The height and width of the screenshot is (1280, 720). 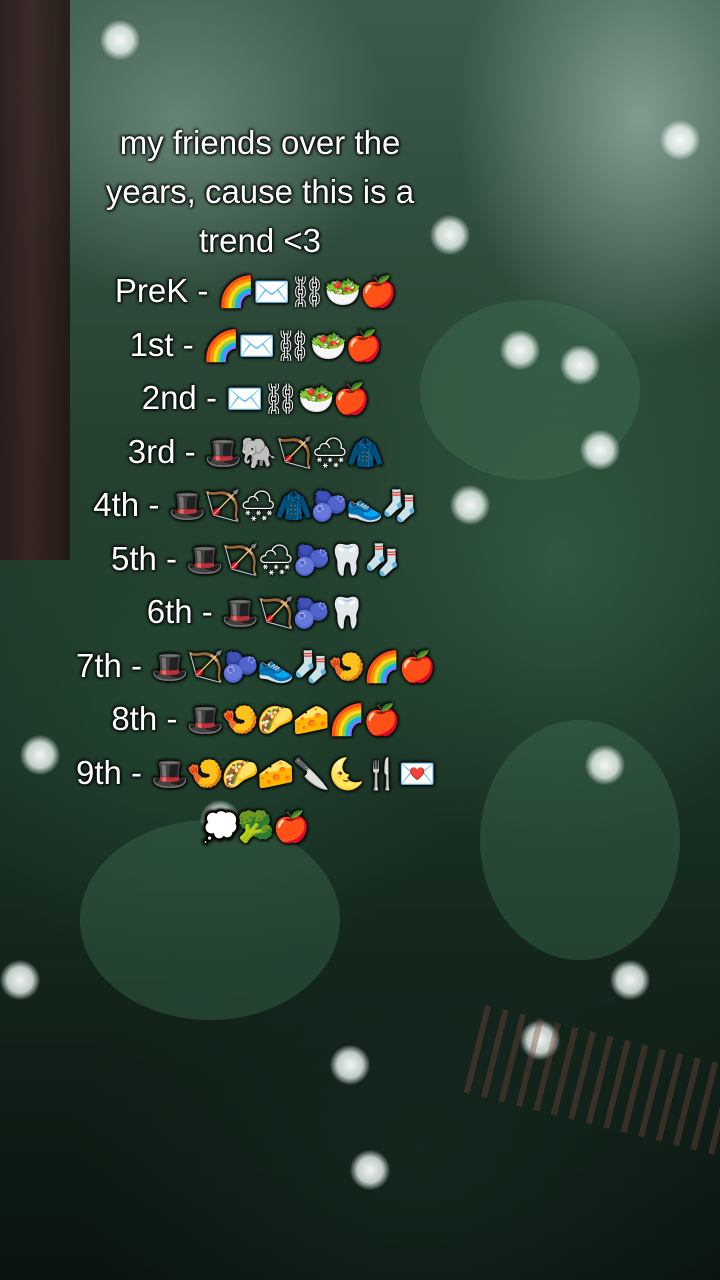 I want to click on friend-row: 💭🥦🍎, so click(x=257, y=827).